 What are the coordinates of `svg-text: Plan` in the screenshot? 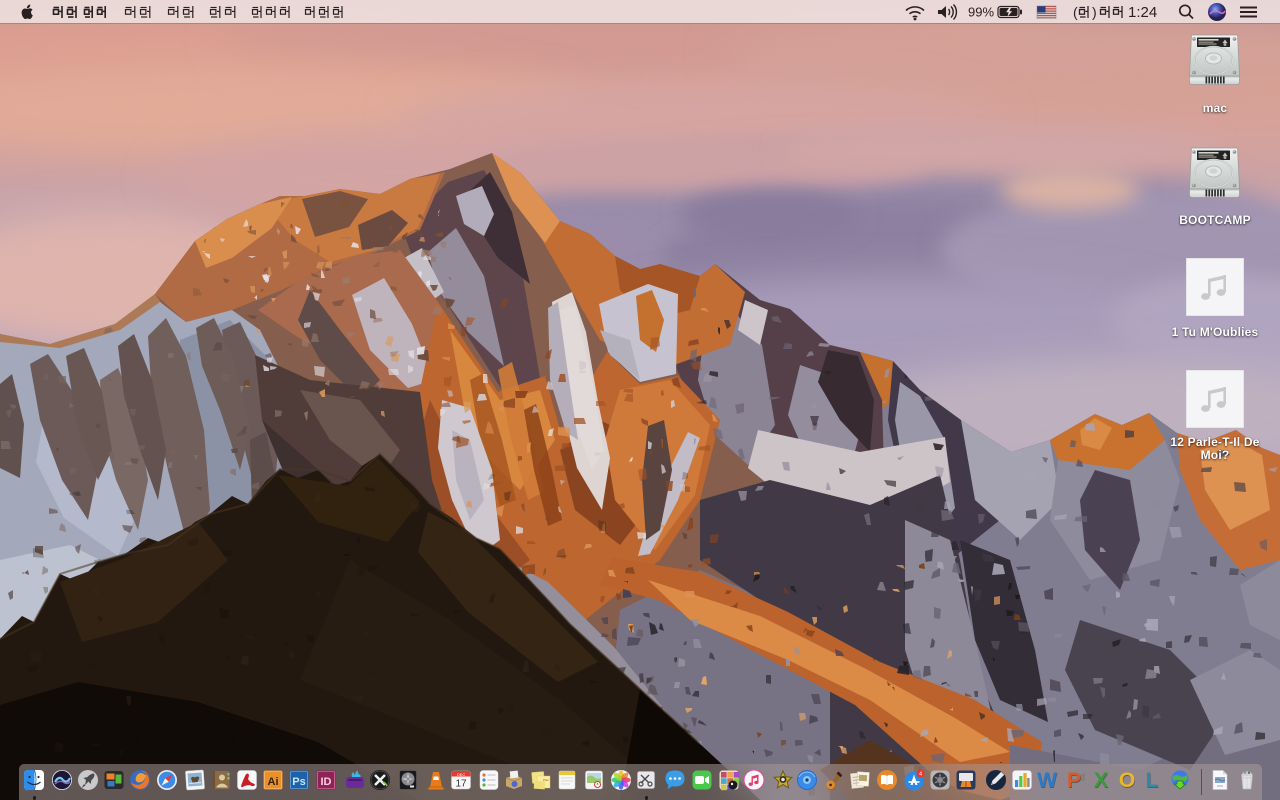 It's located at (546, 780).